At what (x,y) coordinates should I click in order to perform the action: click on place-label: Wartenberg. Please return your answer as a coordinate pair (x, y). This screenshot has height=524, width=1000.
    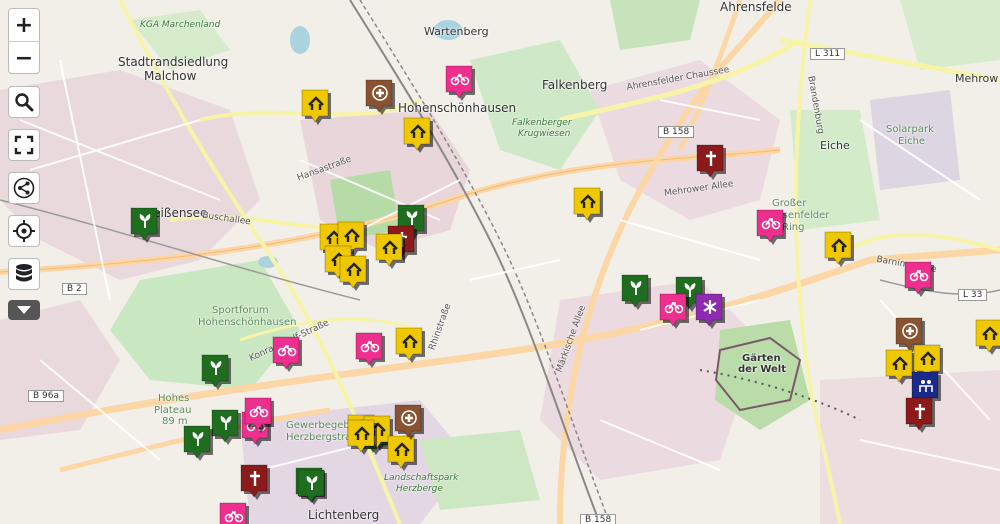
    Looking at the image, I should click on (456, 31).